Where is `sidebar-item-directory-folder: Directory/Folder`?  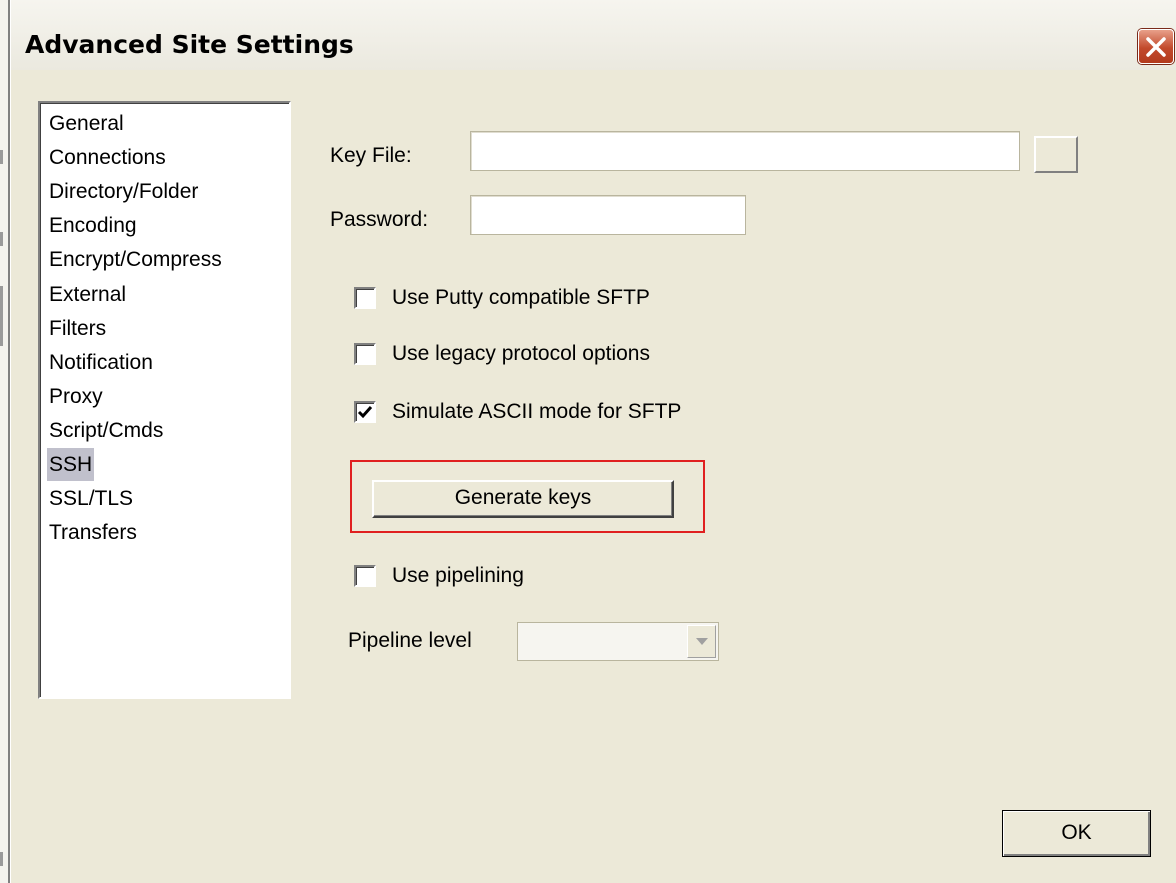 sidebar-item-directory-folder: Directory/Folder is located at coordinates (123, 191).